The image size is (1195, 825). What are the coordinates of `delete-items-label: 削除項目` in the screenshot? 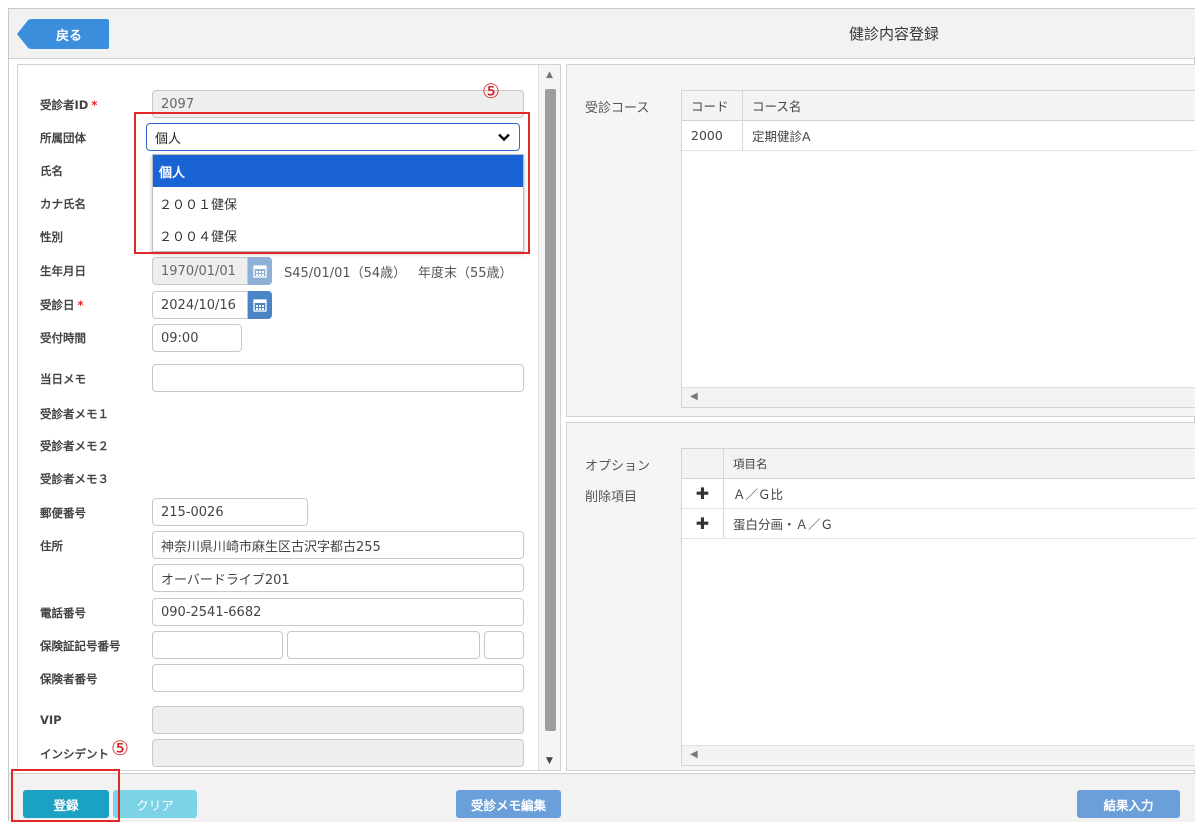 It's located at (611, 497).